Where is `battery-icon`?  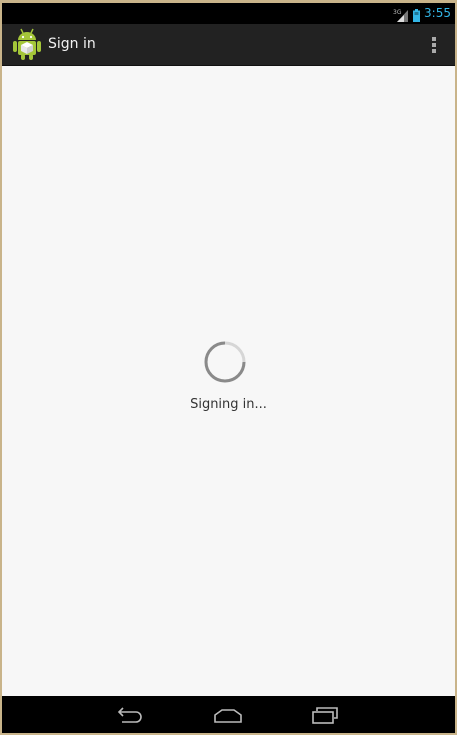
battery-icon is located at coordinates (417, 14).